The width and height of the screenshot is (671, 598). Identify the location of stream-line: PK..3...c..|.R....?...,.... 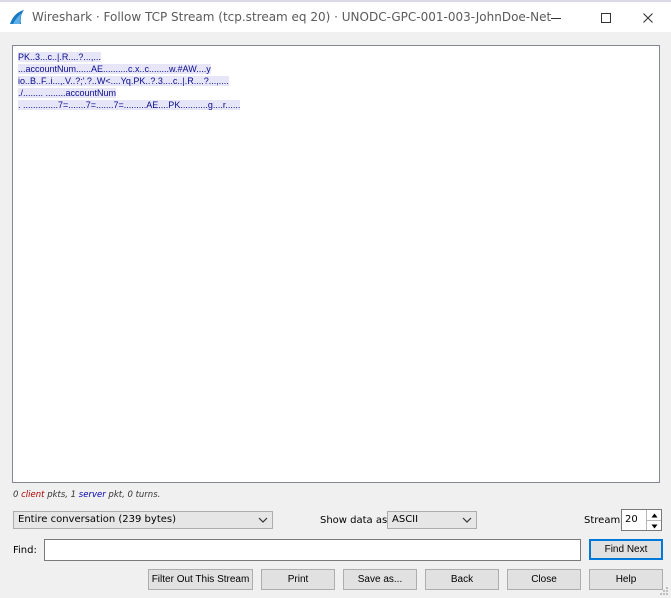
(129, 57).